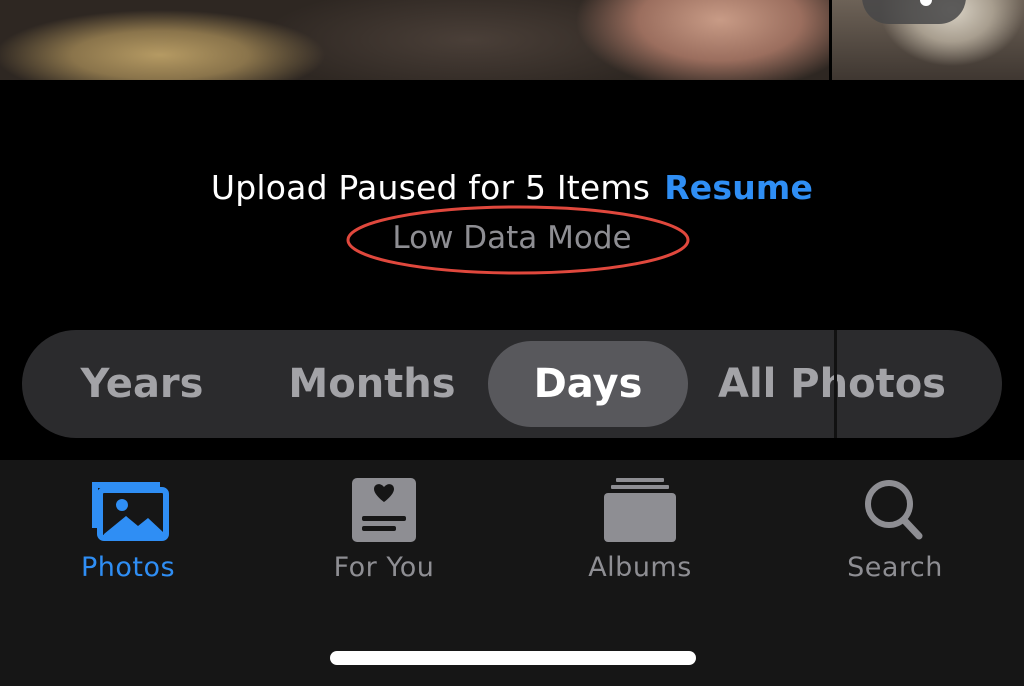 The image size is (1024, 686). I want to click on search-icon, so click(894, 510).